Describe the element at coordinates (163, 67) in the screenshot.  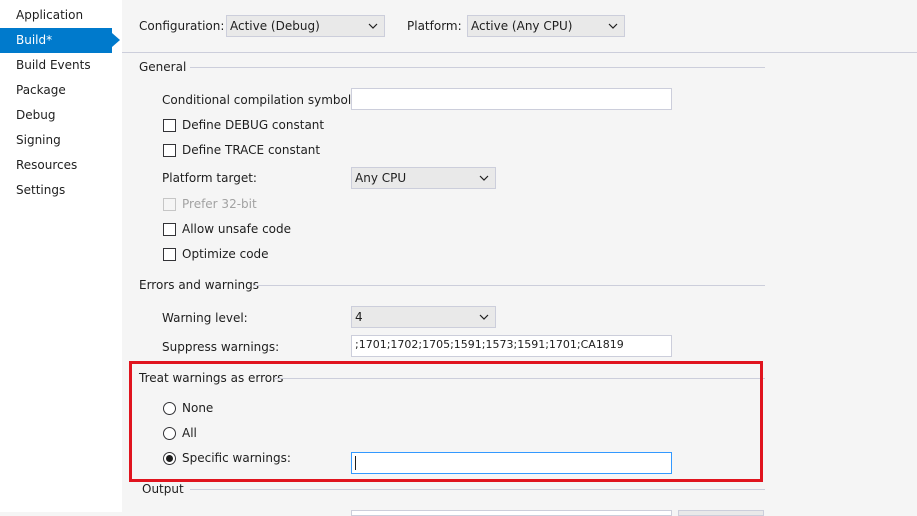
I see `general-heading: General` at that location.